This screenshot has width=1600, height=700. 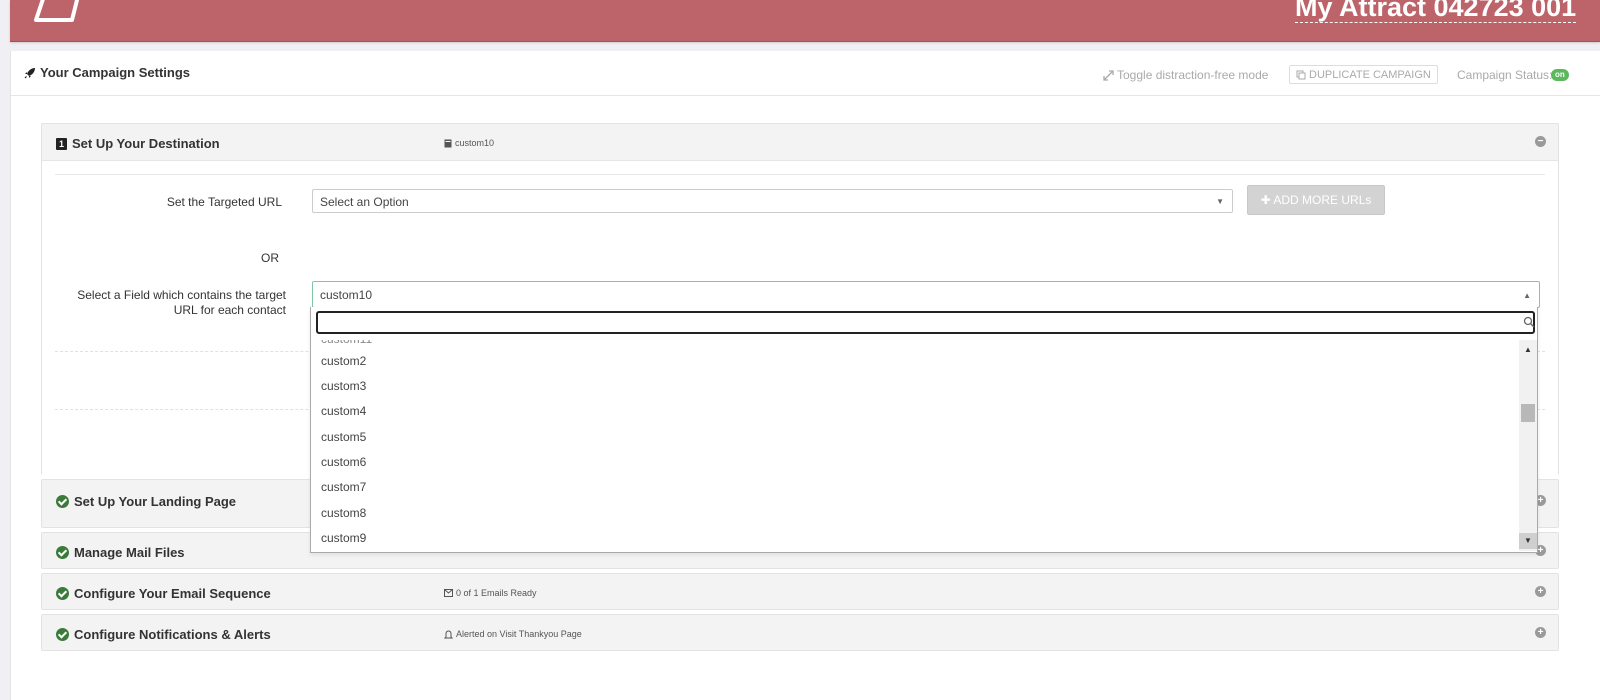 I want to click on dropdown-option: custom3, so click(x=343, y=386).